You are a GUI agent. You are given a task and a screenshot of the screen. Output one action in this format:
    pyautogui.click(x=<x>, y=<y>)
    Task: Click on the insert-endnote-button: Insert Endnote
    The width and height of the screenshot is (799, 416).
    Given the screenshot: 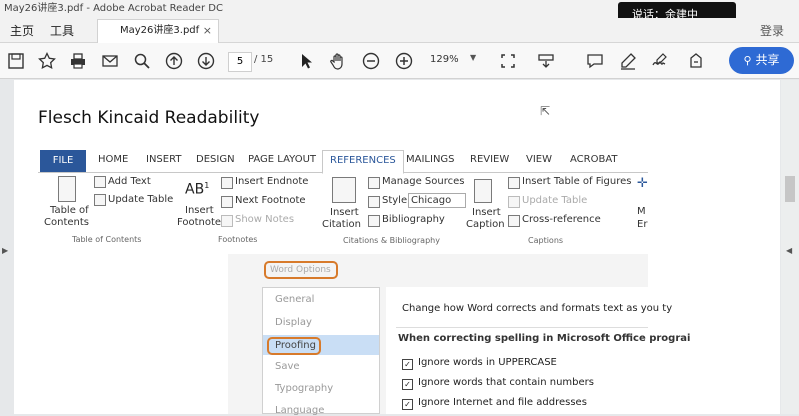 What is the action you would take?
    pyautogui.click(x=271, y=181)
    